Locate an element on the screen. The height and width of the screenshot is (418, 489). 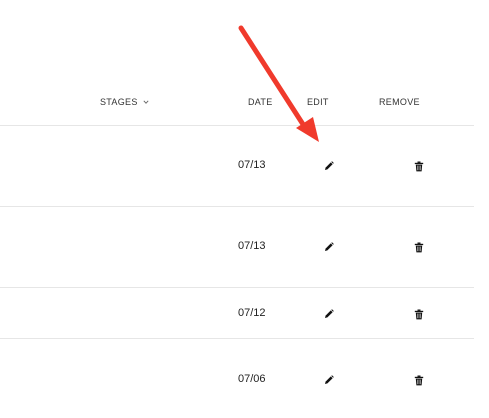
stages-column-header: STAGES is located at coordinates (124, 102).